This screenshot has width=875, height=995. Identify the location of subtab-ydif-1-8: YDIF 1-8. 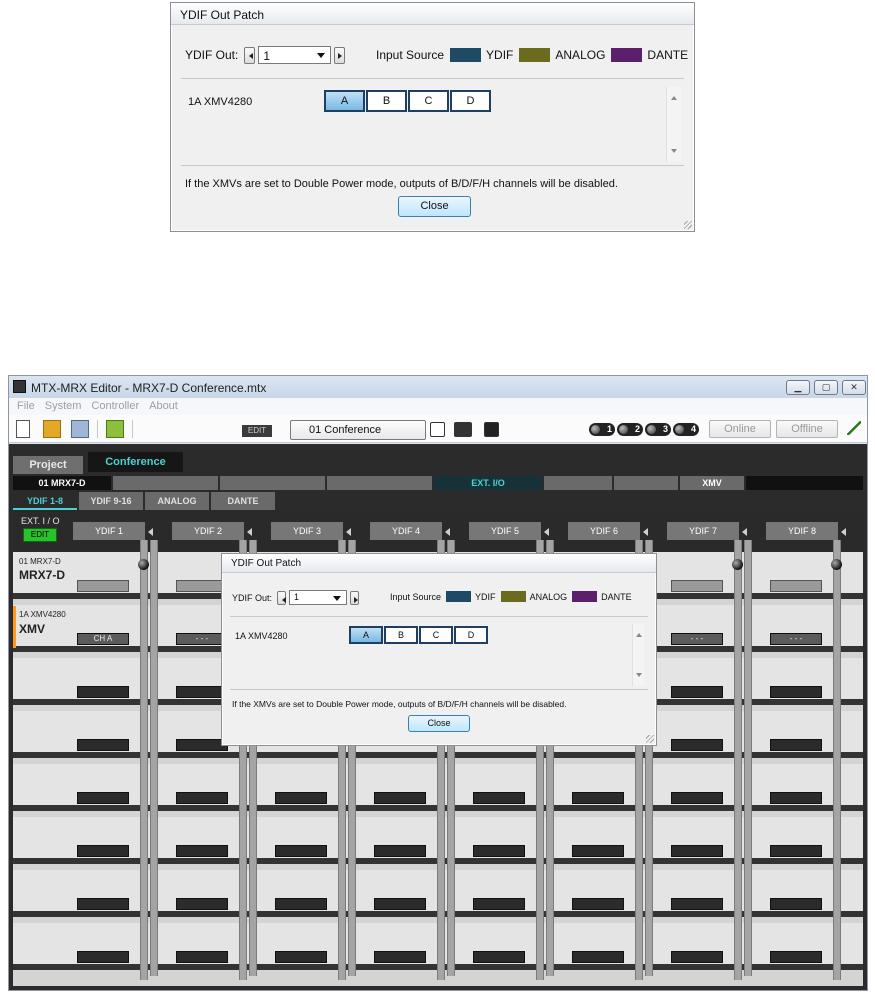
(45, 501).